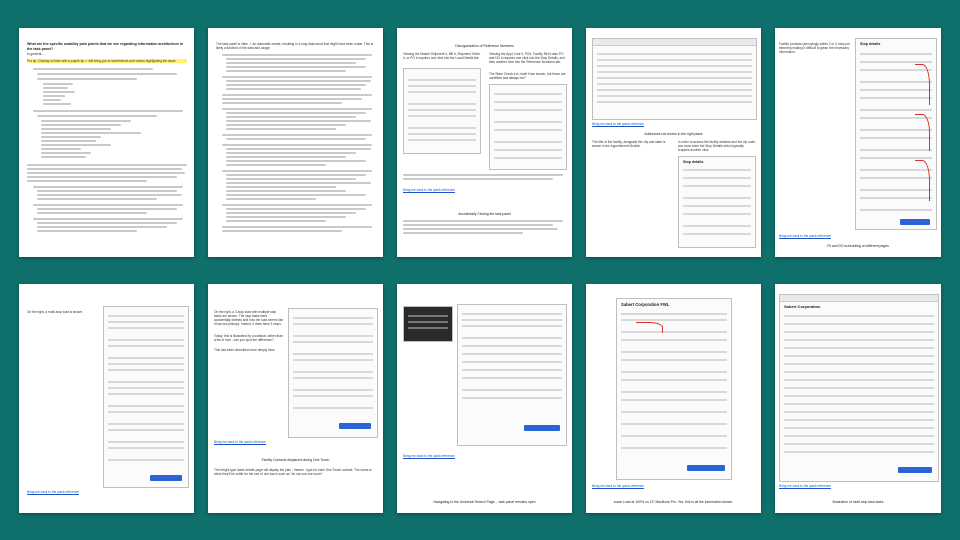  I want to click on universal-search-screenshot, so click(512, 375).